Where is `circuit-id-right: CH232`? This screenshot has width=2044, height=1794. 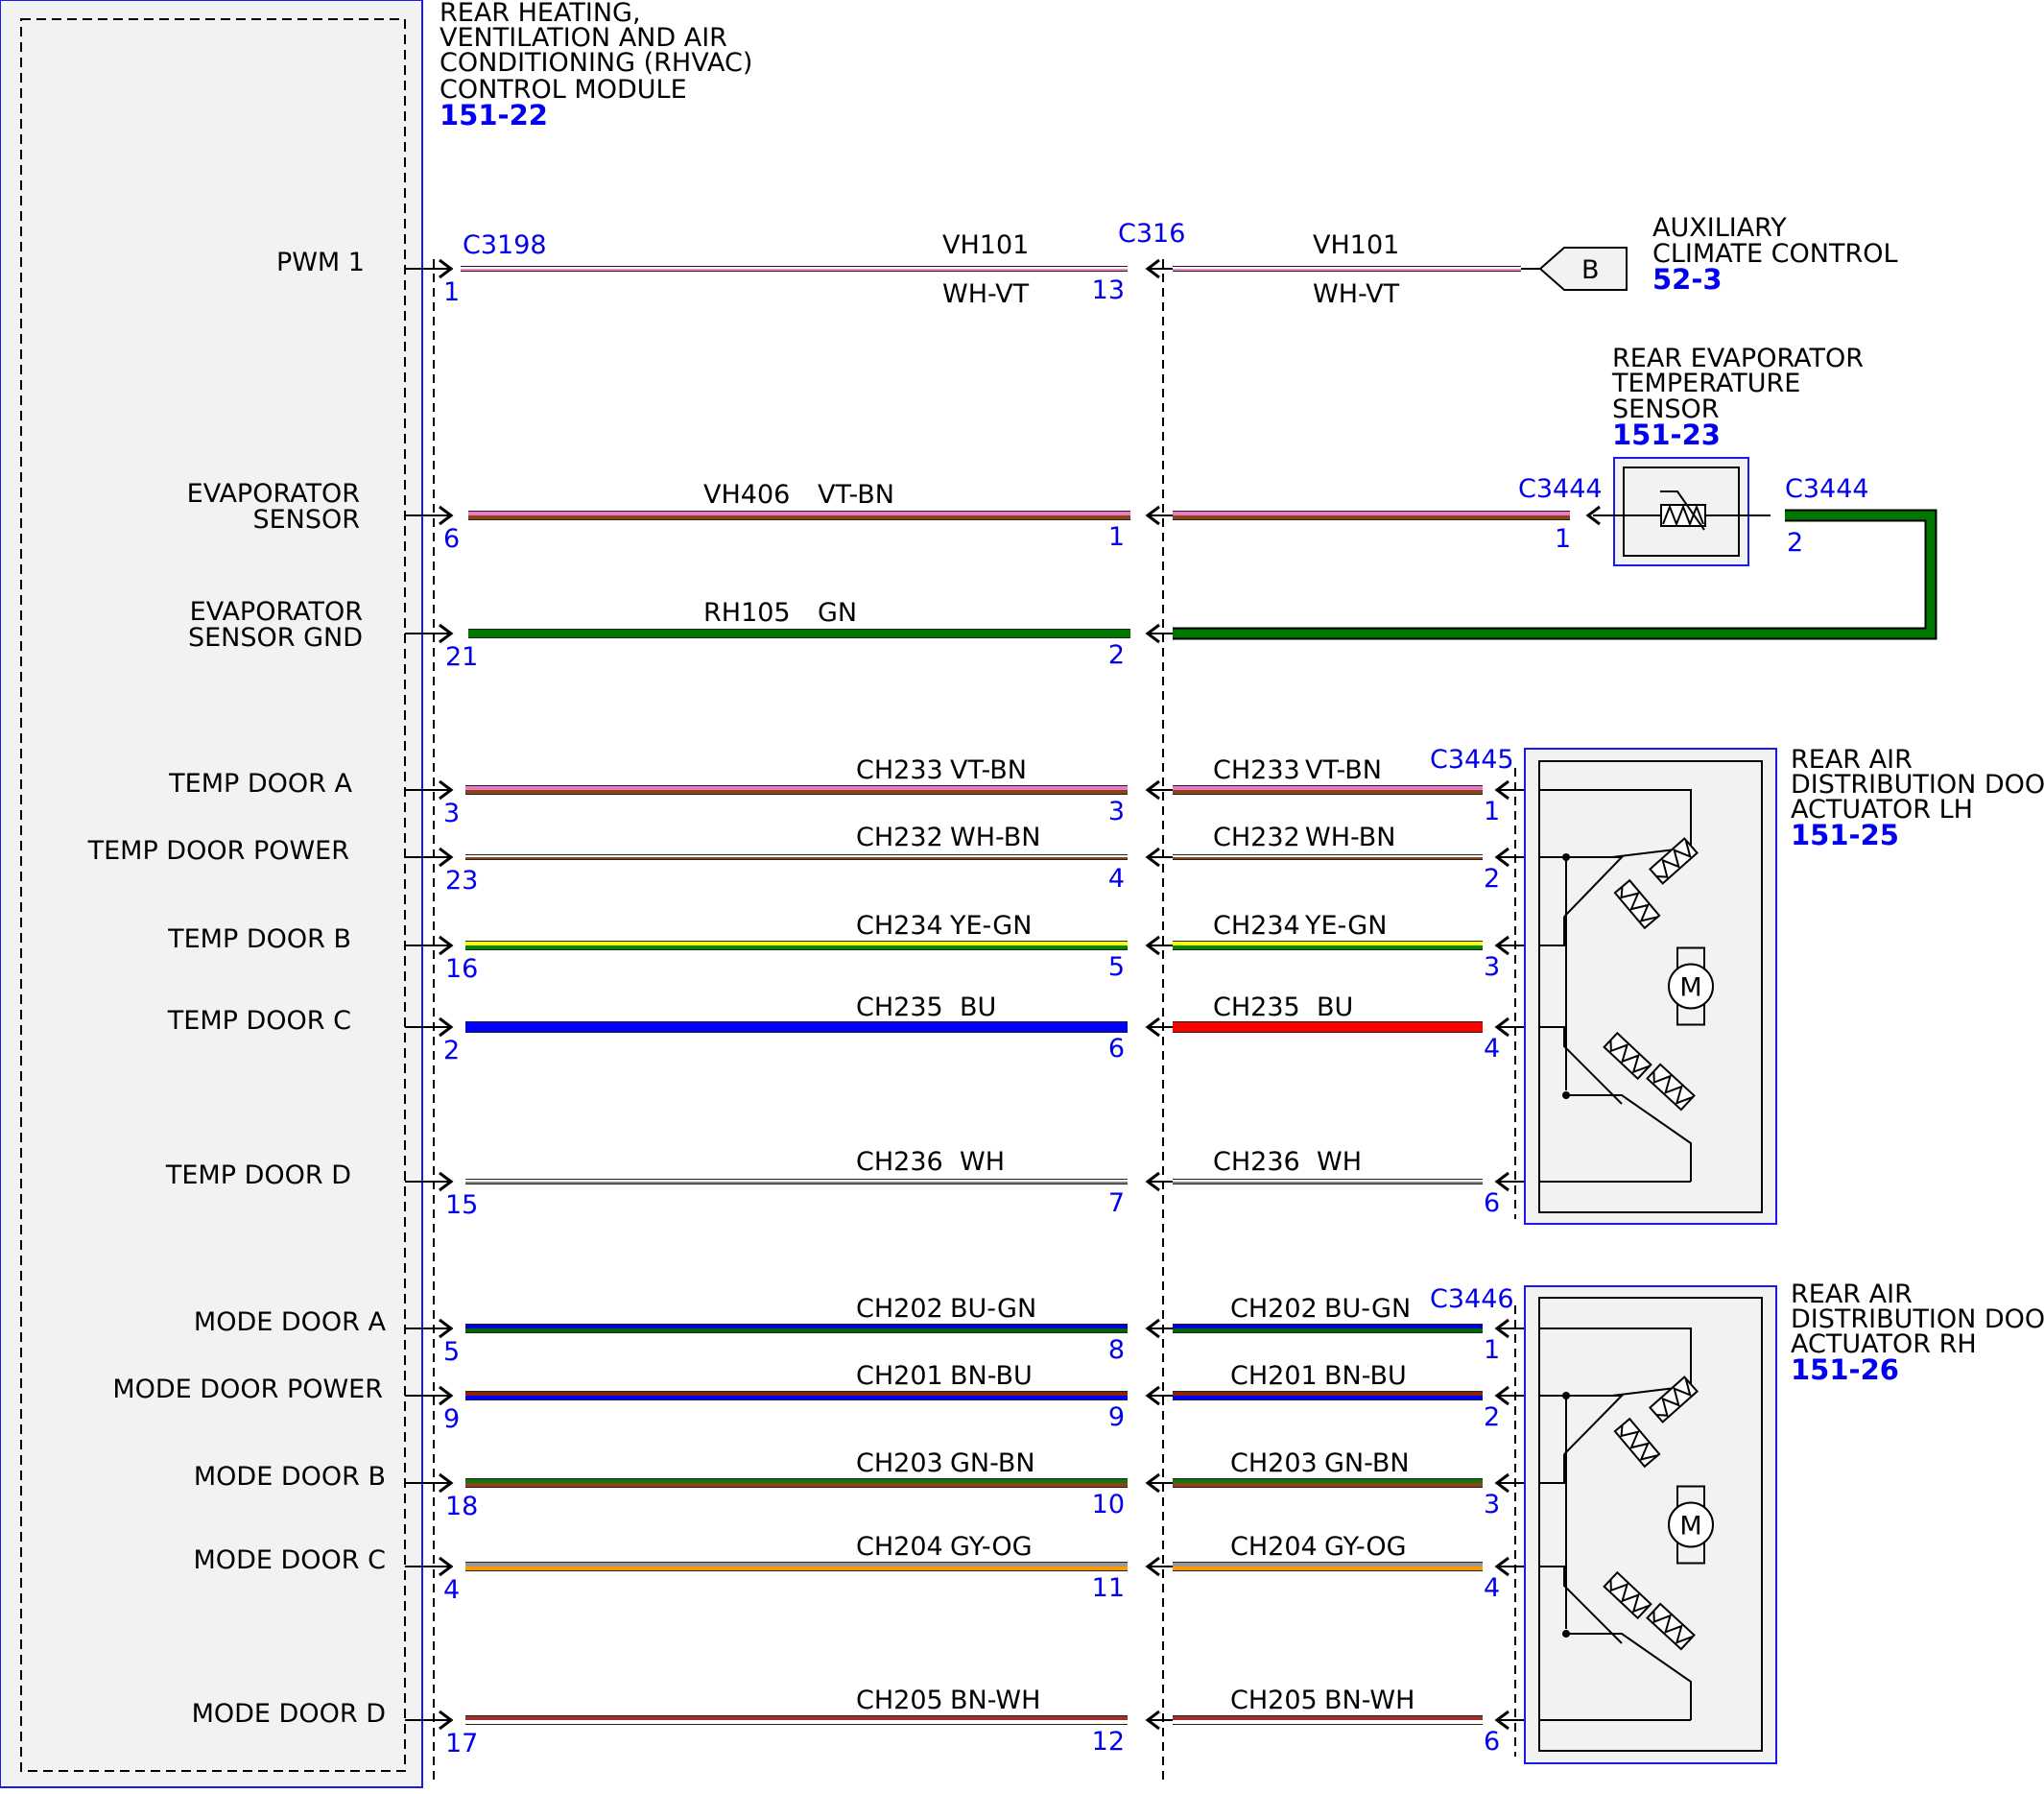
circuit-id-right: CH232 is located at coordinates (1256, 838).